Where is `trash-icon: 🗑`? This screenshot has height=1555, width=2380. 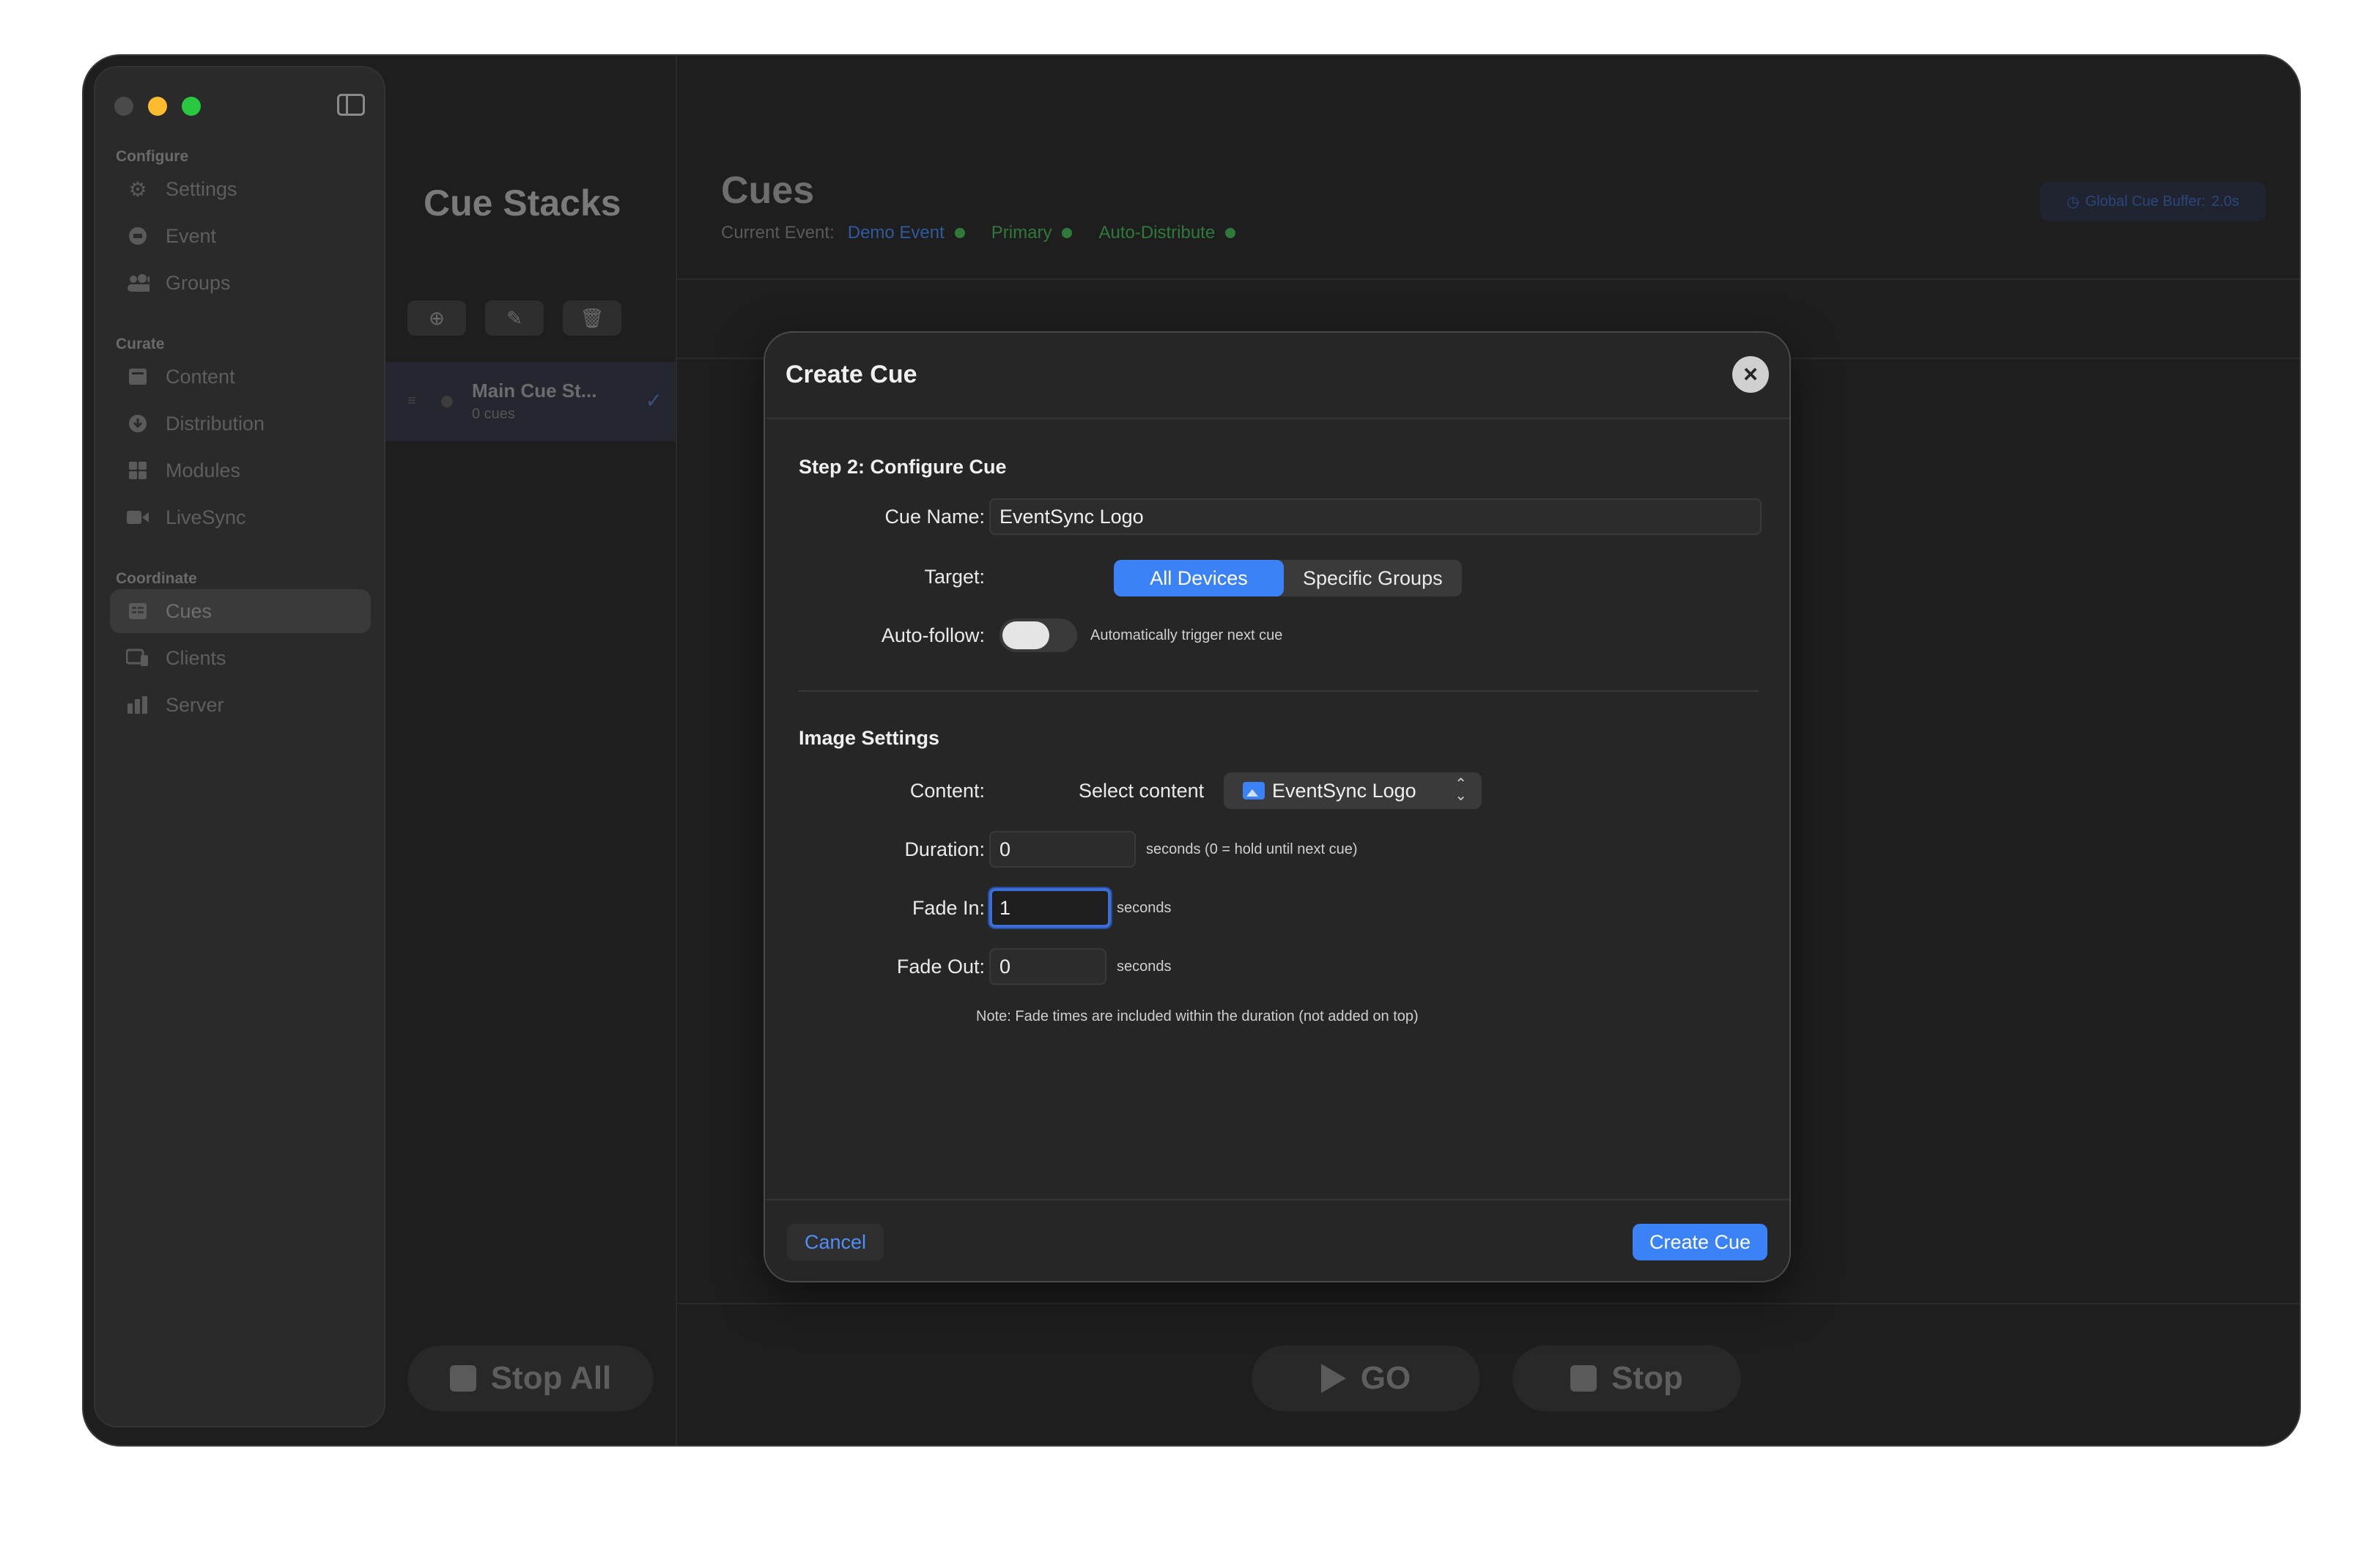
trash-icon: 🗑 is located at coordinates (592, 317).